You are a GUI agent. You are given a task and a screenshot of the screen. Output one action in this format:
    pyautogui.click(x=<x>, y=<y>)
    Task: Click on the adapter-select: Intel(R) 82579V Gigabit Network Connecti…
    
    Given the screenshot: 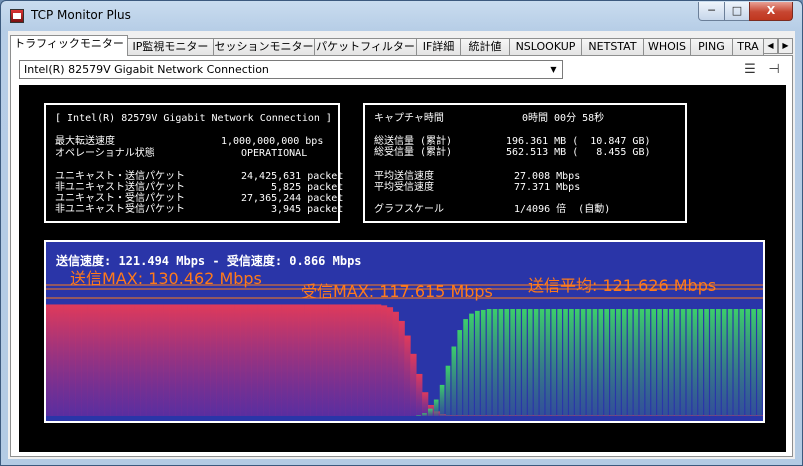 What is the action you would take?
    pyautogui.click(x=291, y=69)
    